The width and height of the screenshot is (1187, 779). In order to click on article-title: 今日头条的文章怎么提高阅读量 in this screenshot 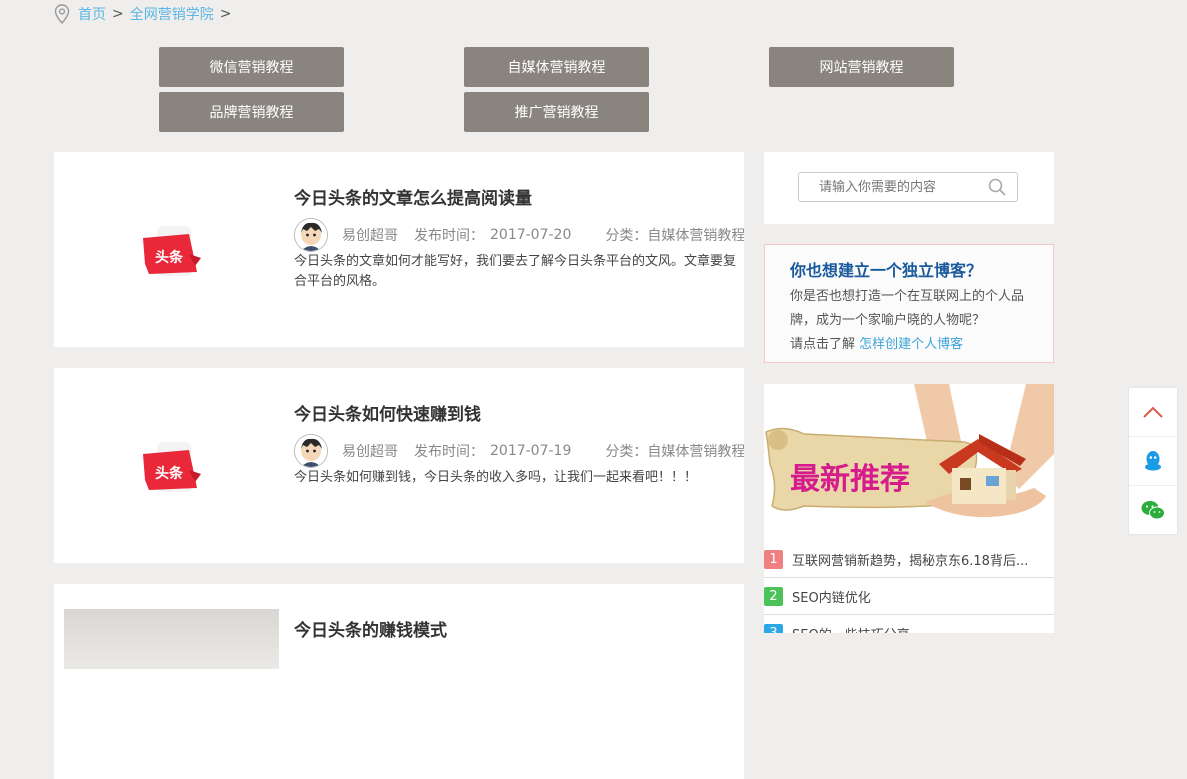, I will do `click(413, 196)`.